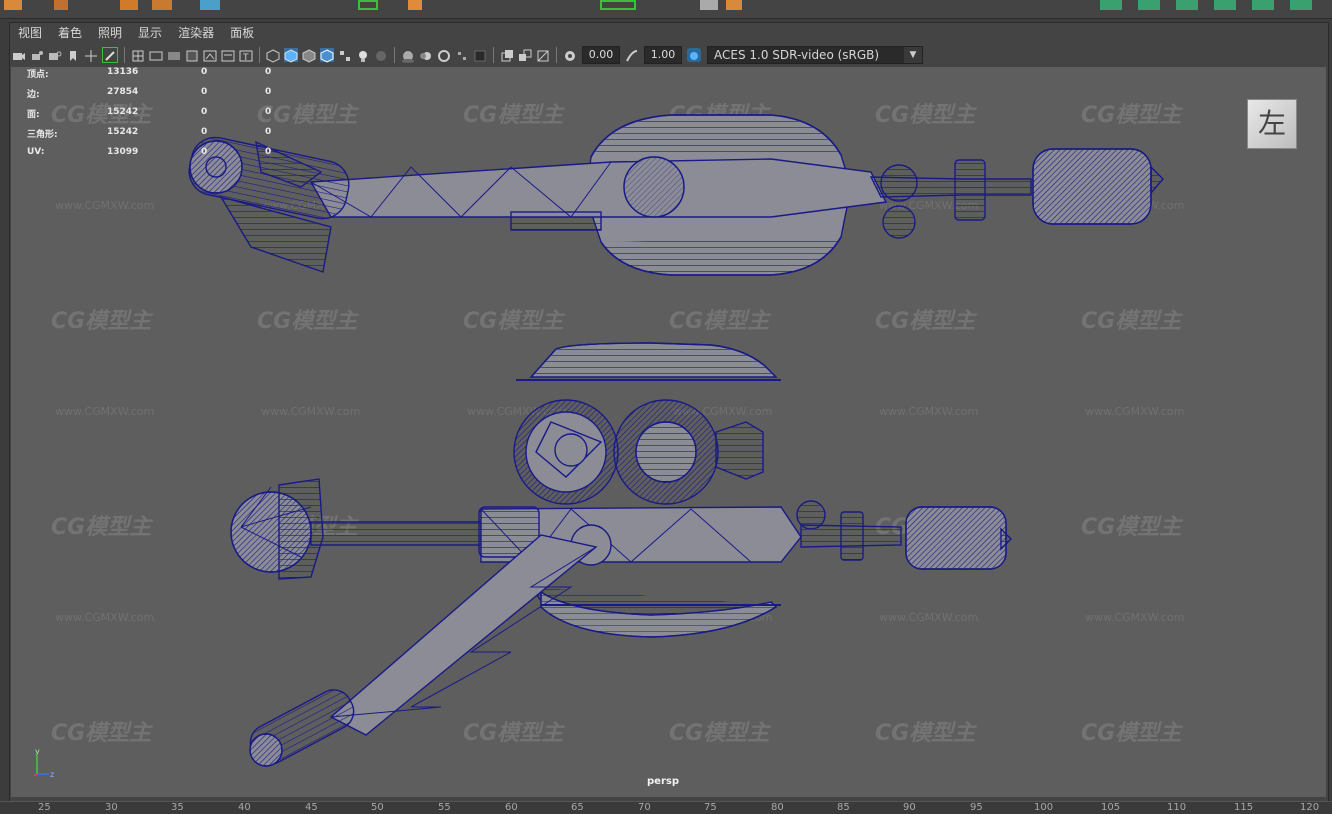 This screenshot has width=1332, height=814. I want to click on hud-value: 13099, so click(123, 152).